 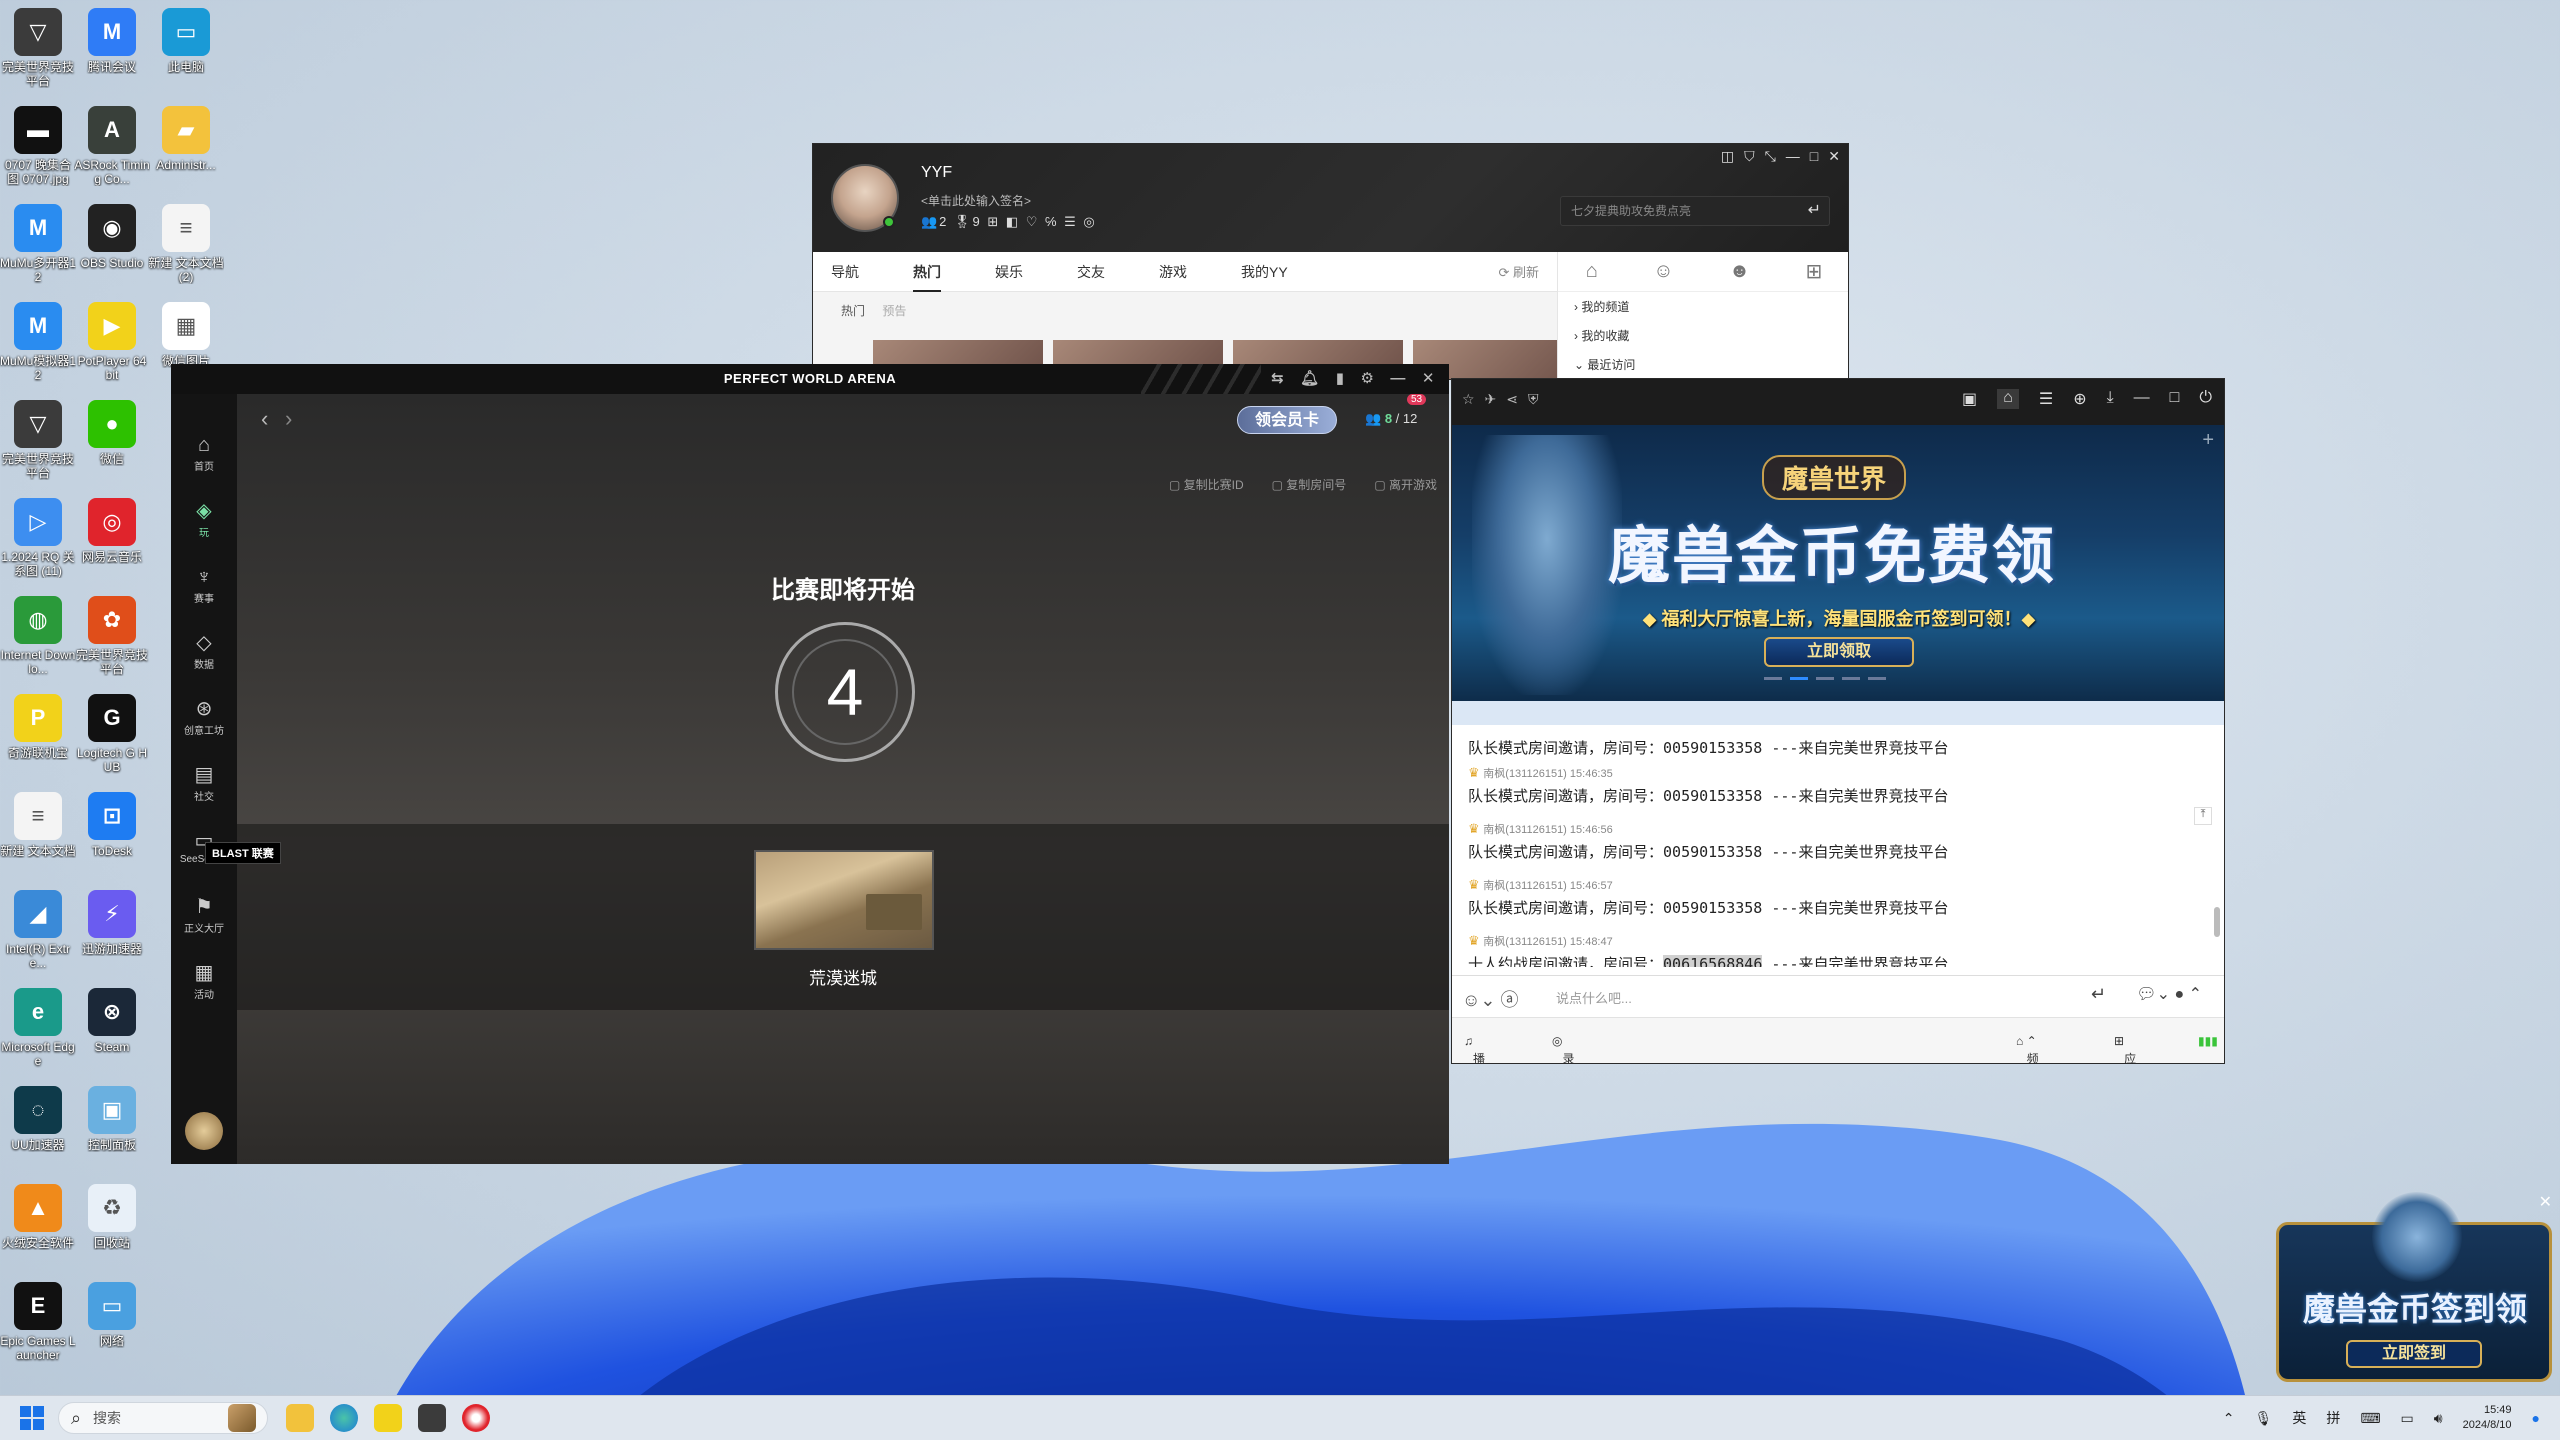 I want to click on yy-icon, so click(x=388, y=1418).